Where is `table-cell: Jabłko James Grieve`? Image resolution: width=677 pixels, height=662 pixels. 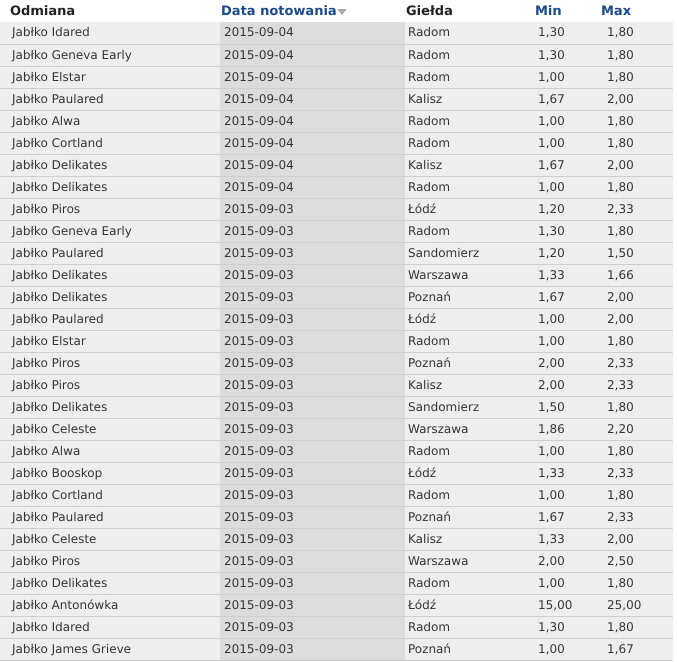 table-cell: Jabłko James Grieve is located at coordinates (72, 649).